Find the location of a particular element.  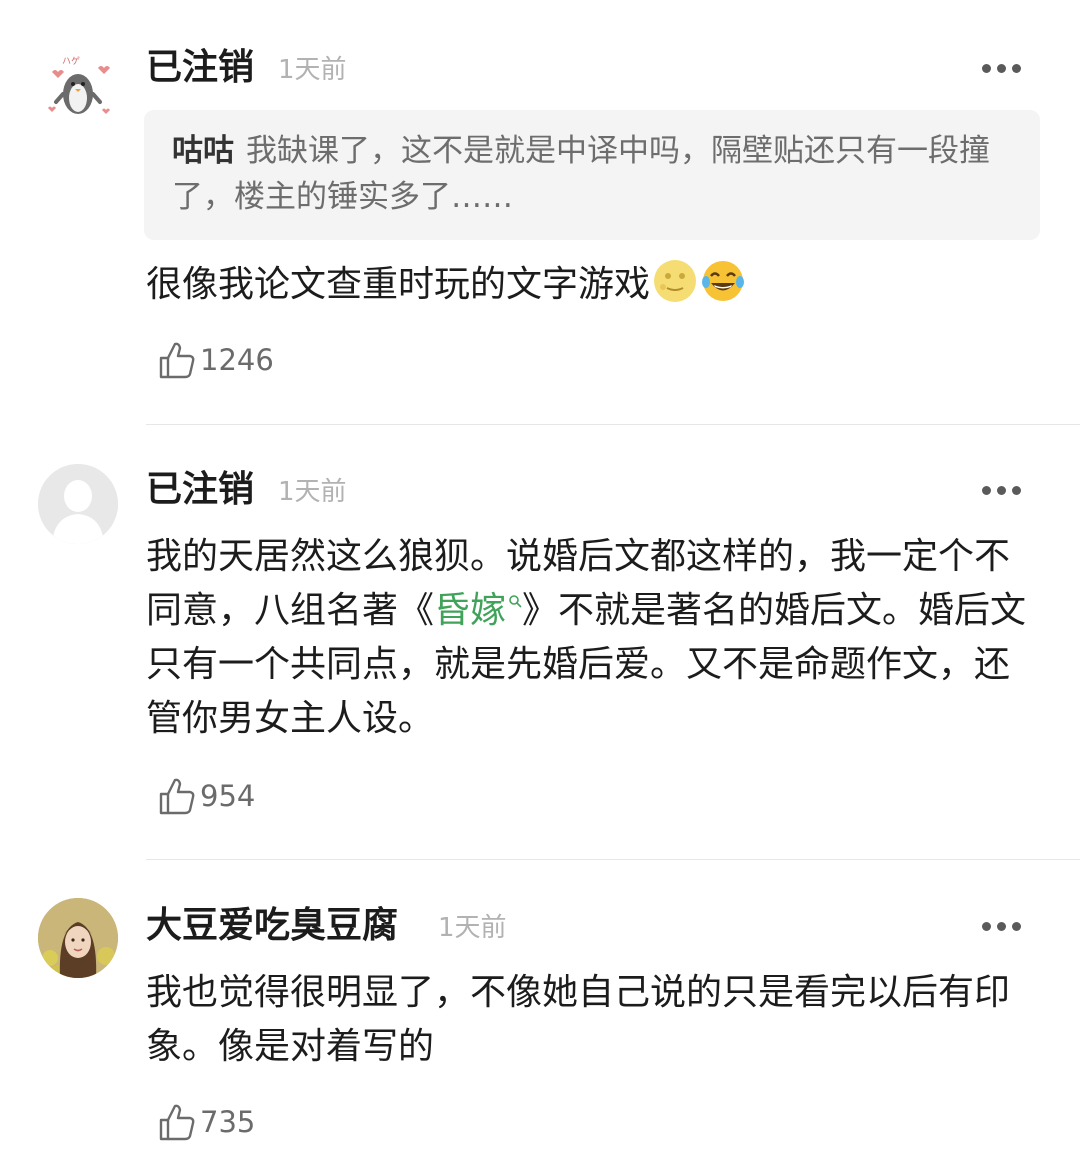

default-avatar-icon is located at coordinates (78, 504).